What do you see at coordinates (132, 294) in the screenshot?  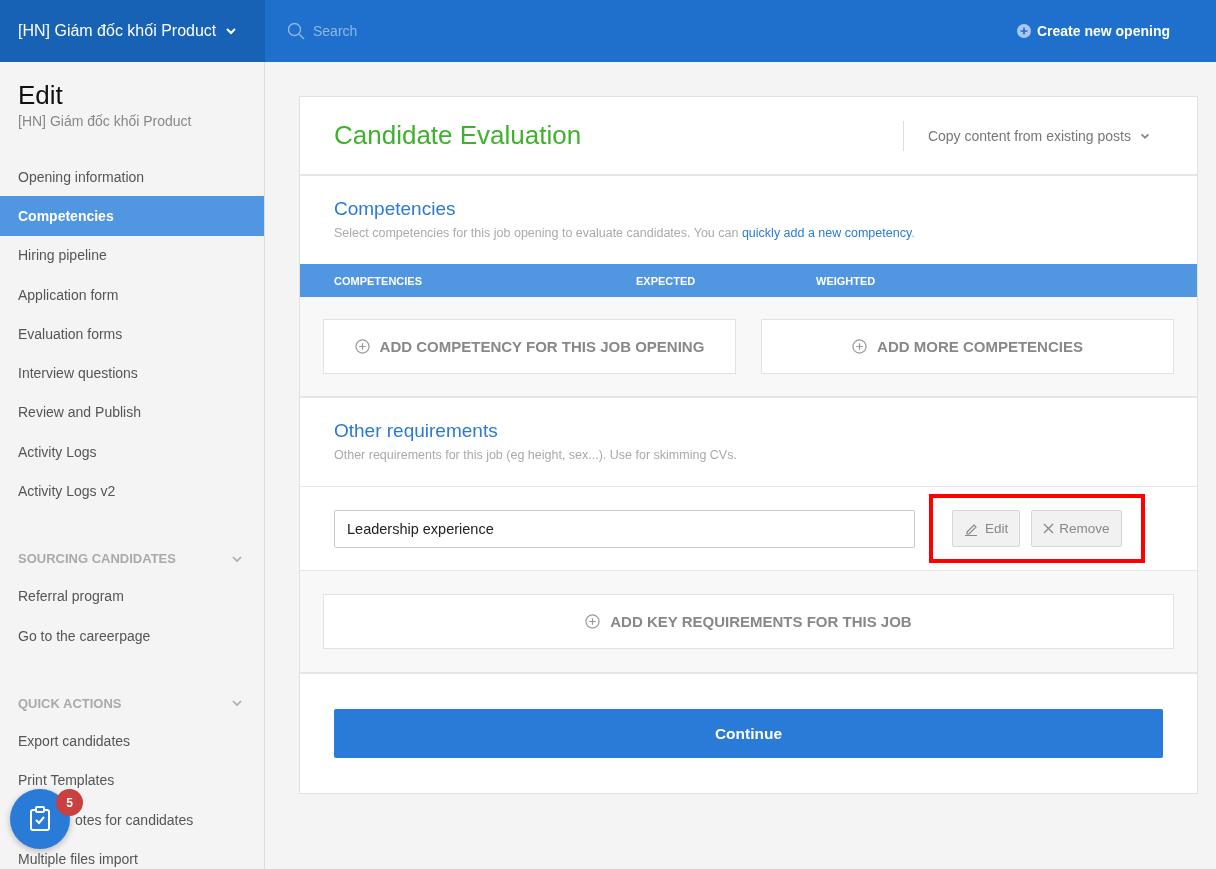 I see `sidebar-item: Application form` at bounding box center [132, 294].